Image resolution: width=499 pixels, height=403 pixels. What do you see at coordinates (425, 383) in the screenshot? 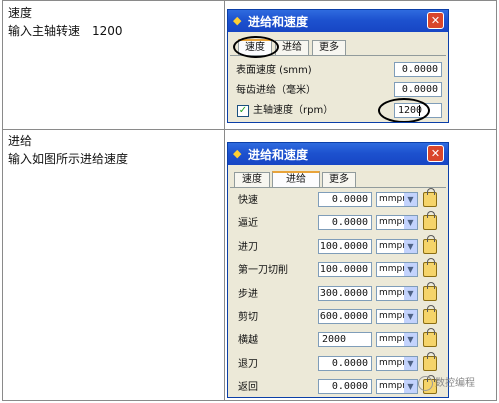
I see `wechat-icon` at bounding box center [425, 383].